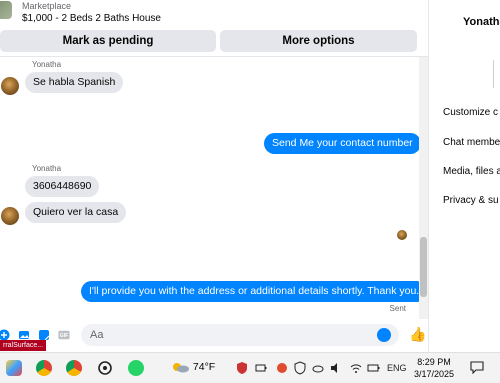 The height and width of the screenshot is (383, 500). I want to click on chatgpt-icon, so click(105, 368).